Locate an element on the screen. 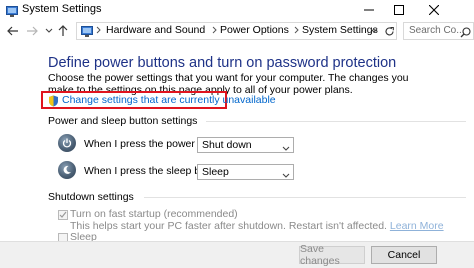 This screenshot has height=268, width=474. address-dropdown-chevron-icon is located at coordinates (374, 31).